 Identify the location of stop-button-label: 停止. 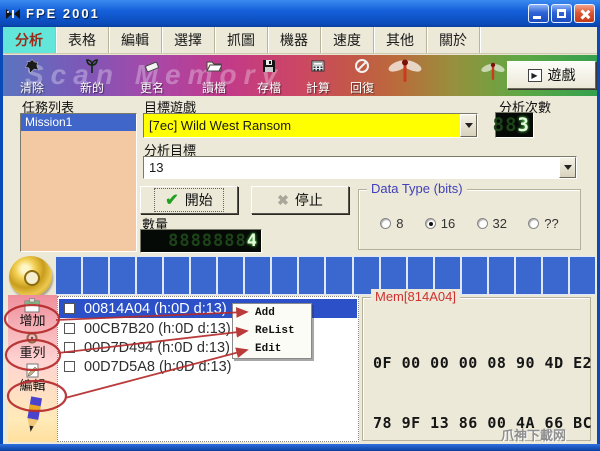
(308, 200).